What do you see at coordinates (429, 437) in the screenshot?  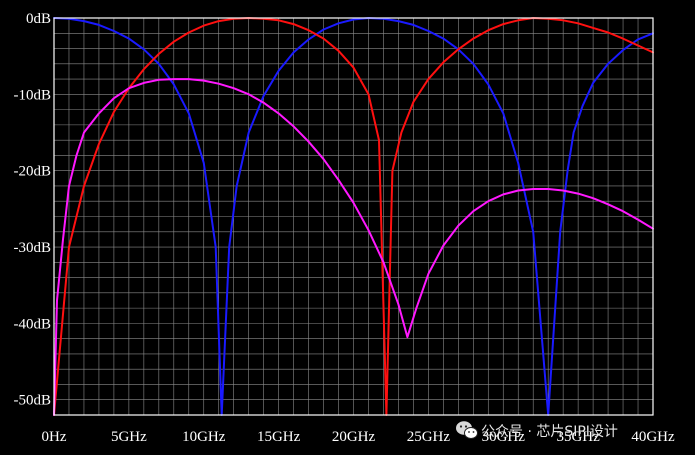 I see `x-tick-label: 25GHz` at bounding box center [429, 437].